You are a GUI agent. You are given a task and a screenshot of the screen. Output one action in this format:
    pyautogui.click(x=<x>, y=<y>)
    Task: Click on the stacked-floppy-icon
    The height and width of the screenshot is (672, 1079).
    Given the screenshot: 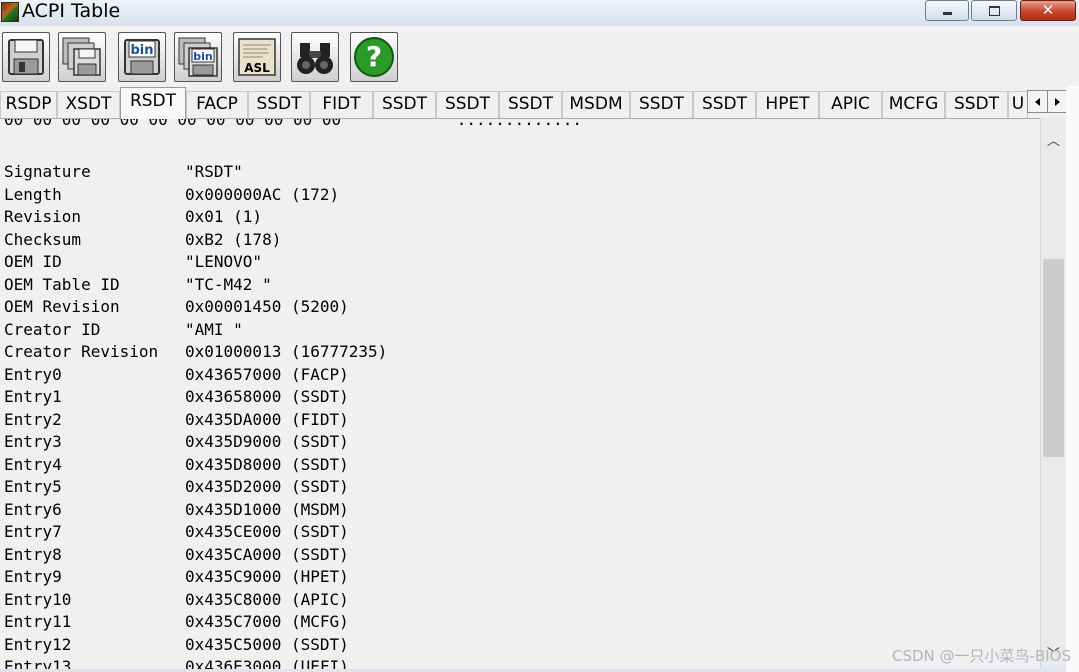 What is the action you would take?
    pyautogui.click(x=81, y=56)
    